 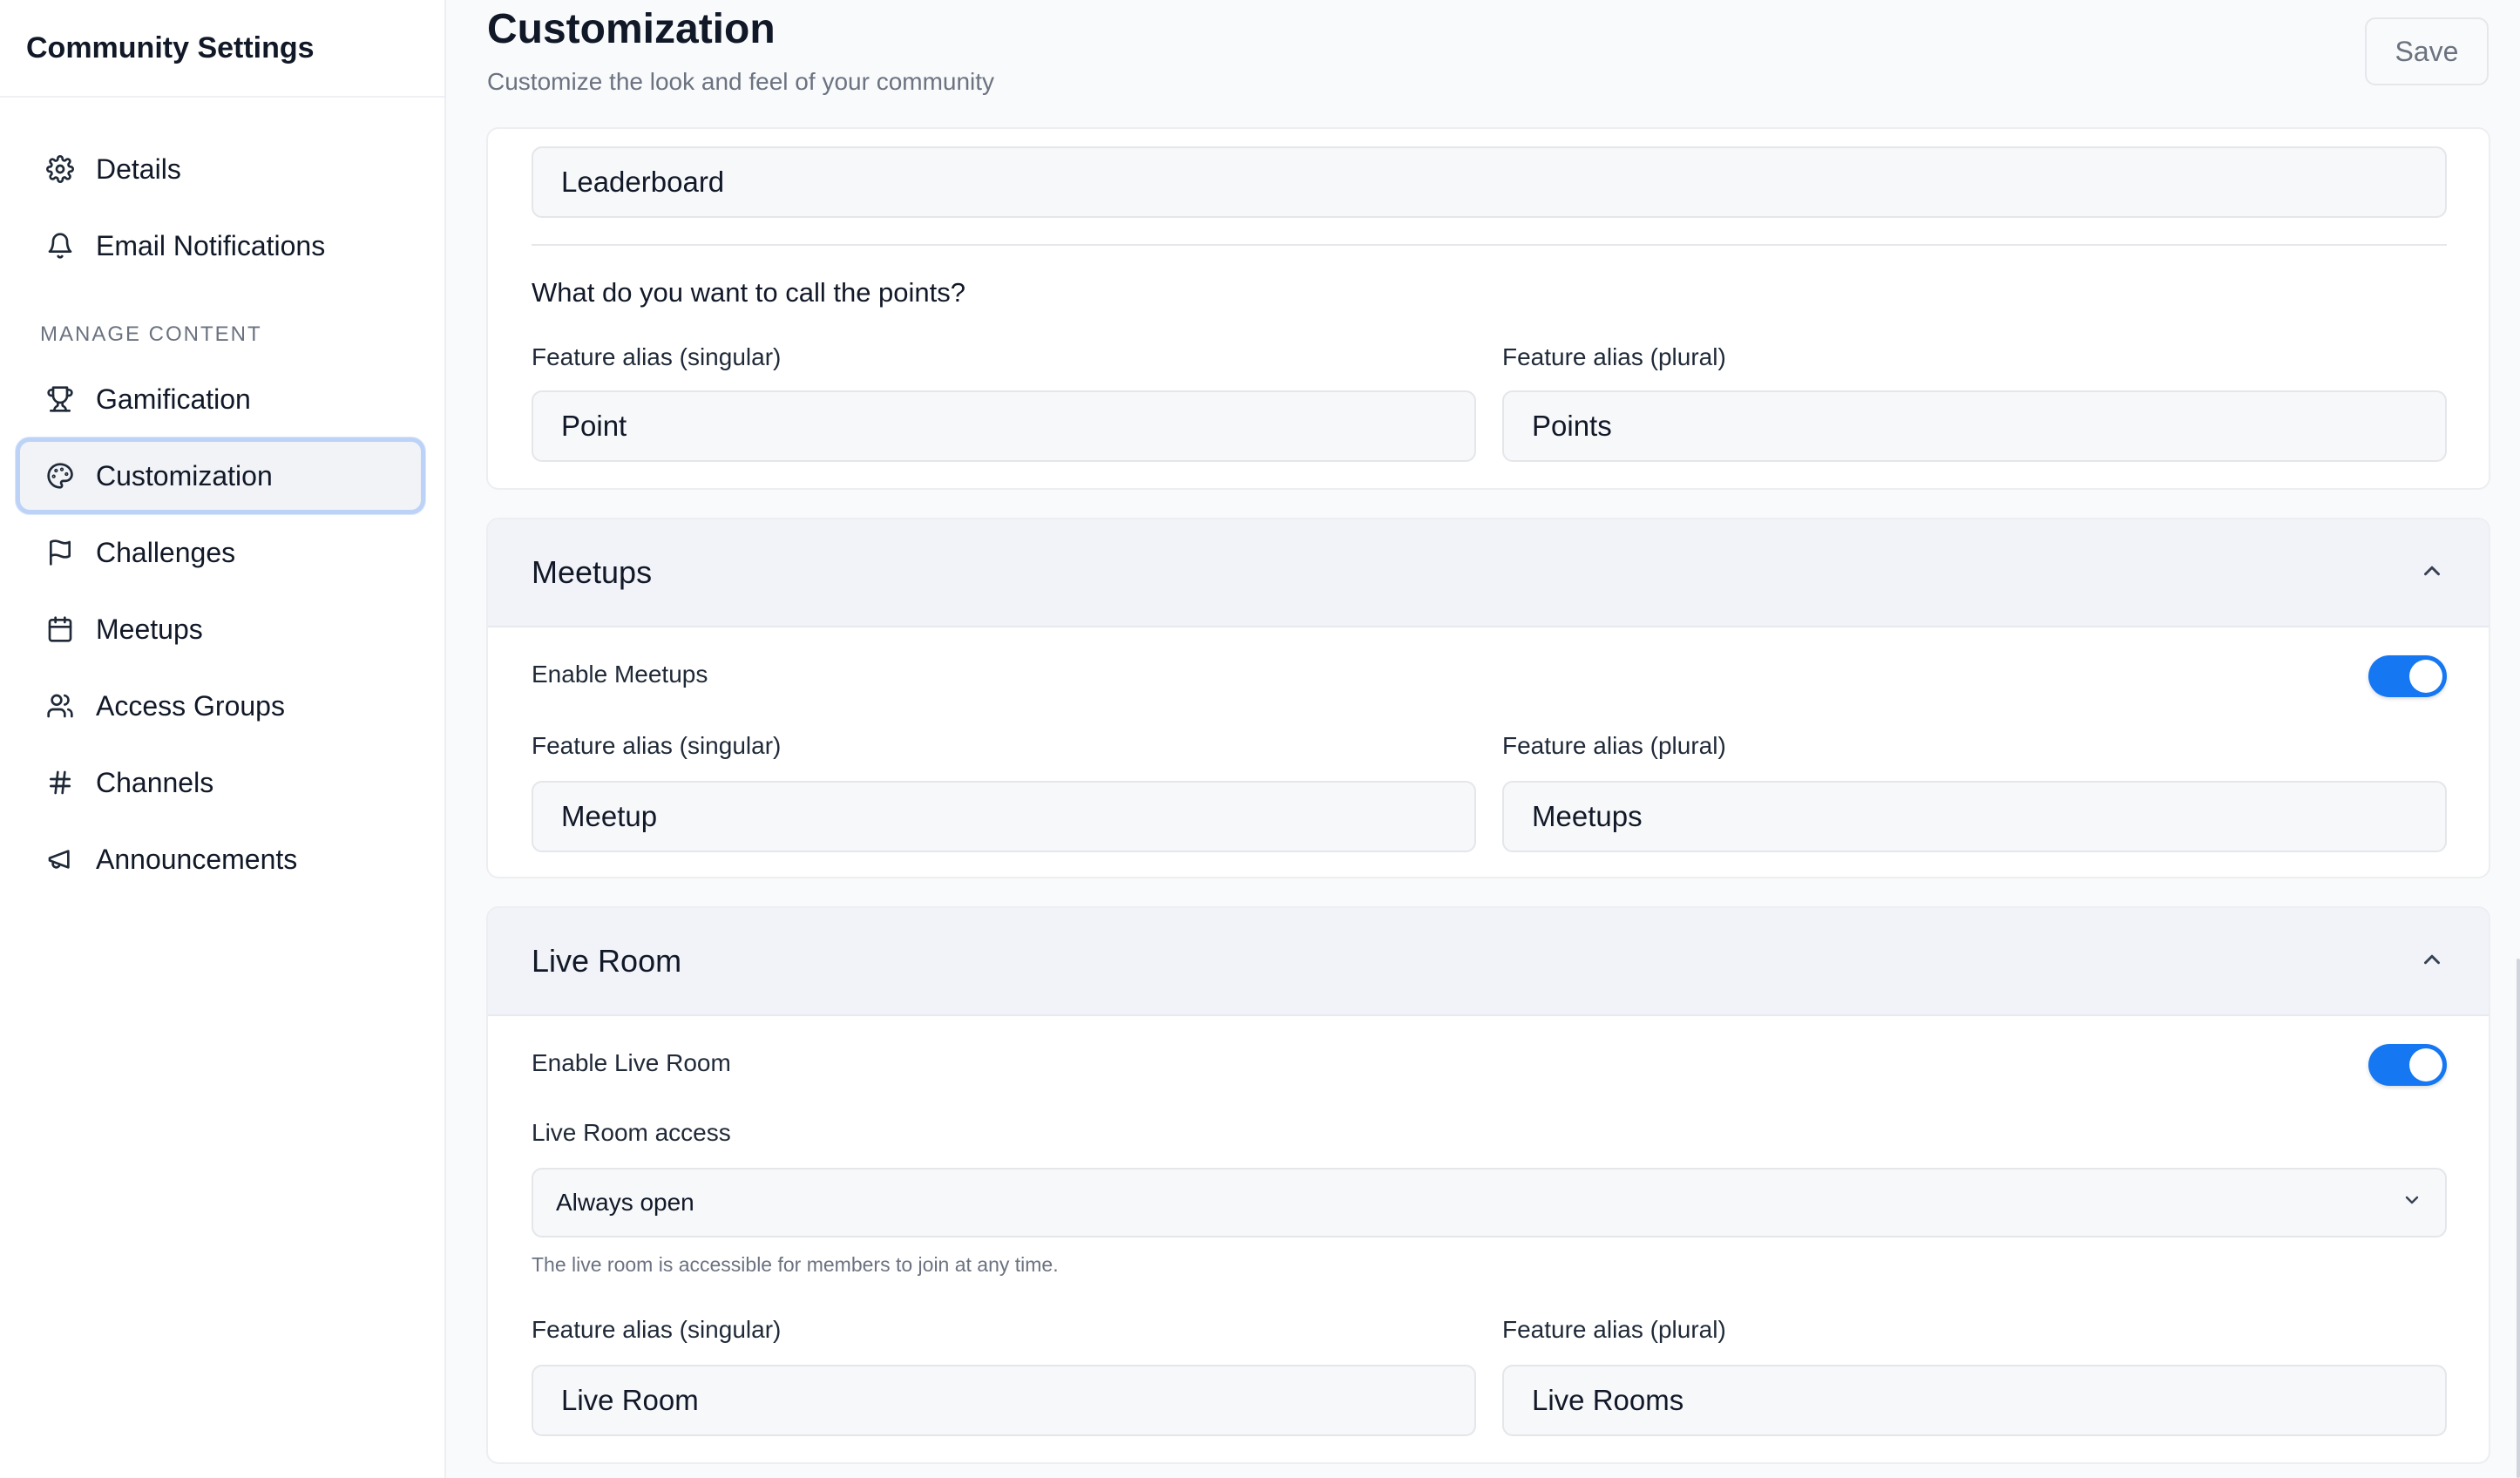 What do you see at coordinates (1004, 1400) in the screenshot?
I see `live-room-singular-input: Live Room` at bounding box center [1004, 1400].